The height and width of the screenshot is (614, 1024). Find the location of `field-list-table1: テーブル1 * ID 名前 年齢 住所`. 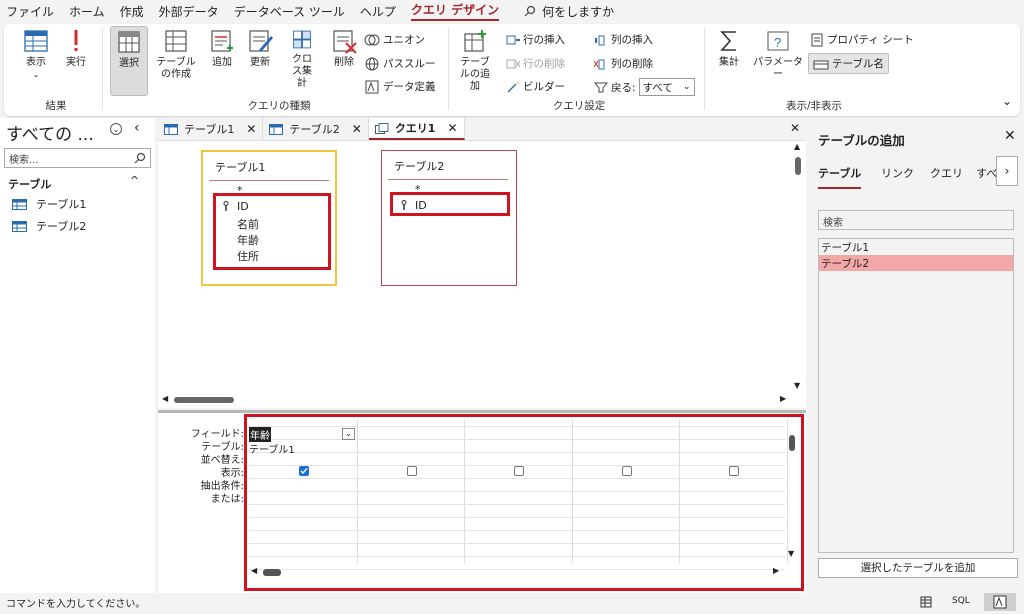

field-list-table1: テーブル1 * ID 名前 年齢 住所 is located at coordinates (269, 218).